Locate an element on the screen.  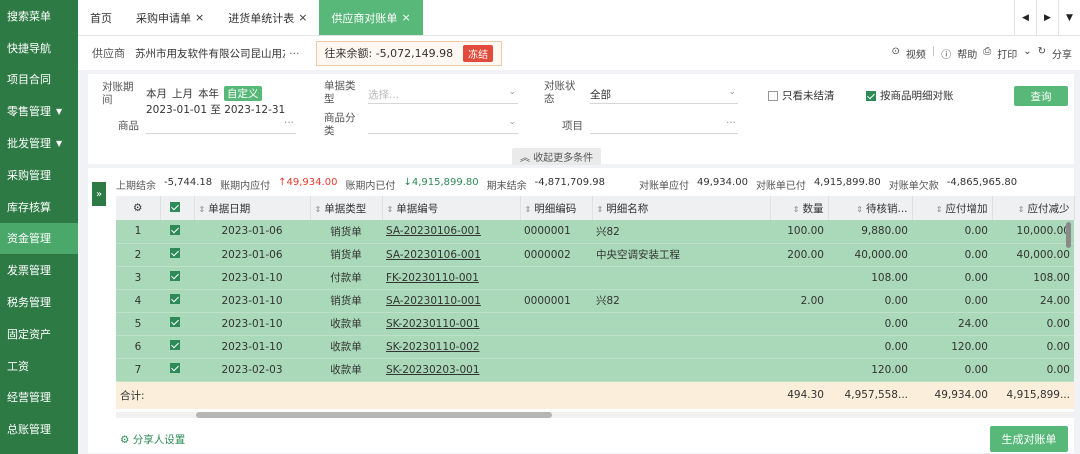
sidebar-item: 税务管理 is located at coordinates (39, 302).